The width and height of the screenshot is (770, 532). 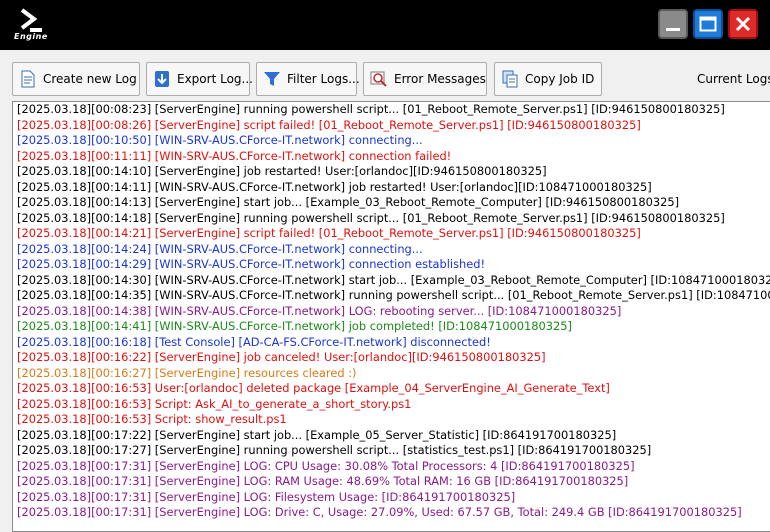 What do you see at coordinates (162, 79) in the screenshot?
I see `export-icon` at bounding box center [162, 79].